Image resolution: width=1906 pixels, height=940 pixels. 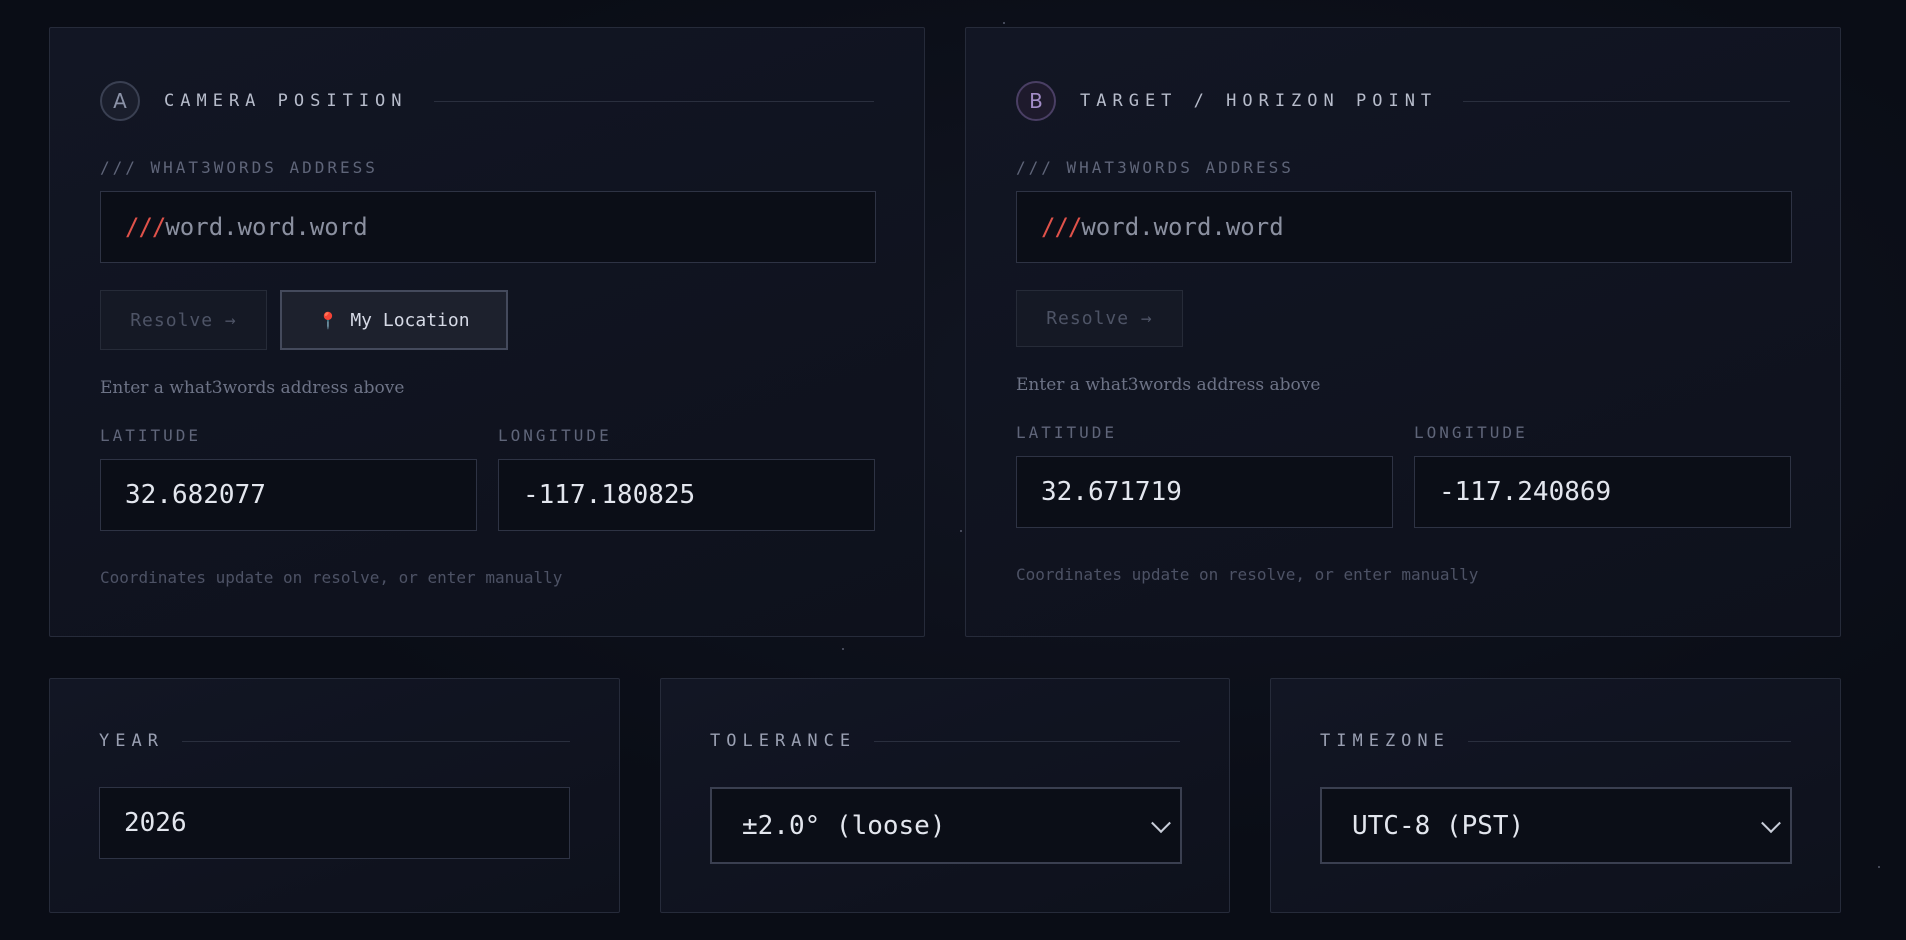 What do you see at coordinates (1385, 741) in the screenshot?
I see `timezone-title: TIMEZONE` at bounding box center [1385, 741].